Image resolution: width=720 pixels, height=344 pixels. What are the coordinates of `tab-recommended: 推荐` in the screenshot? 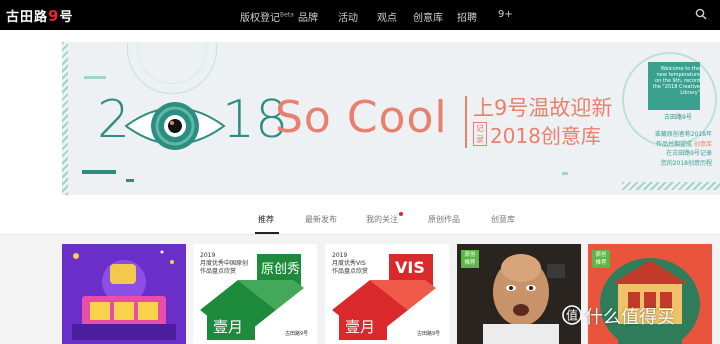 It's located at (266, 219).